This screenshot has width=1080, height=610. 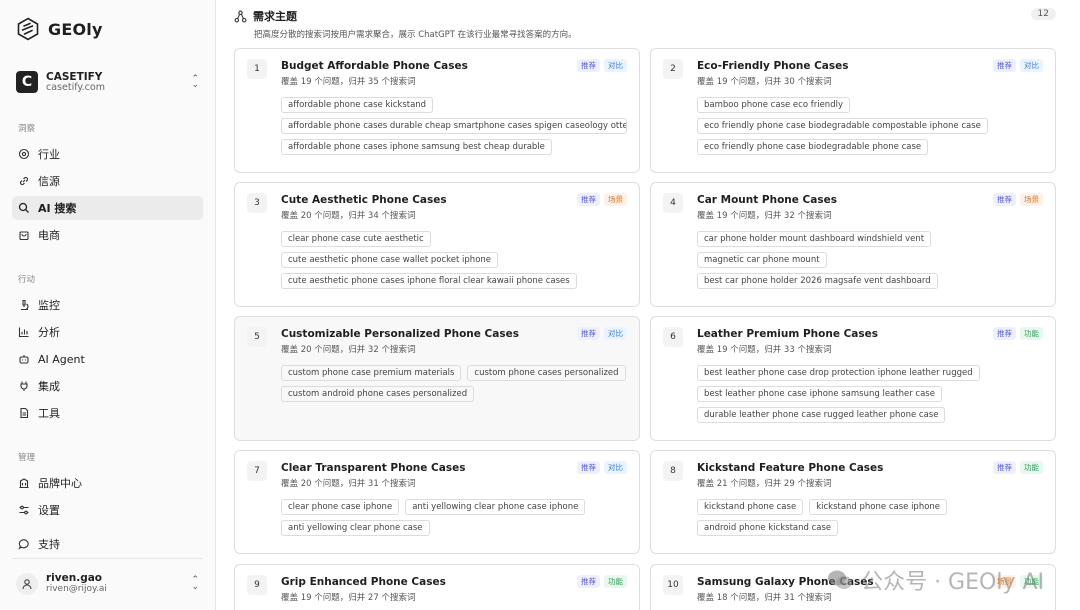 What do you see at coordinates (27, 129) in the screenshot?
I see `section-label-insight: 洞察` at bounding box center [27, 129].